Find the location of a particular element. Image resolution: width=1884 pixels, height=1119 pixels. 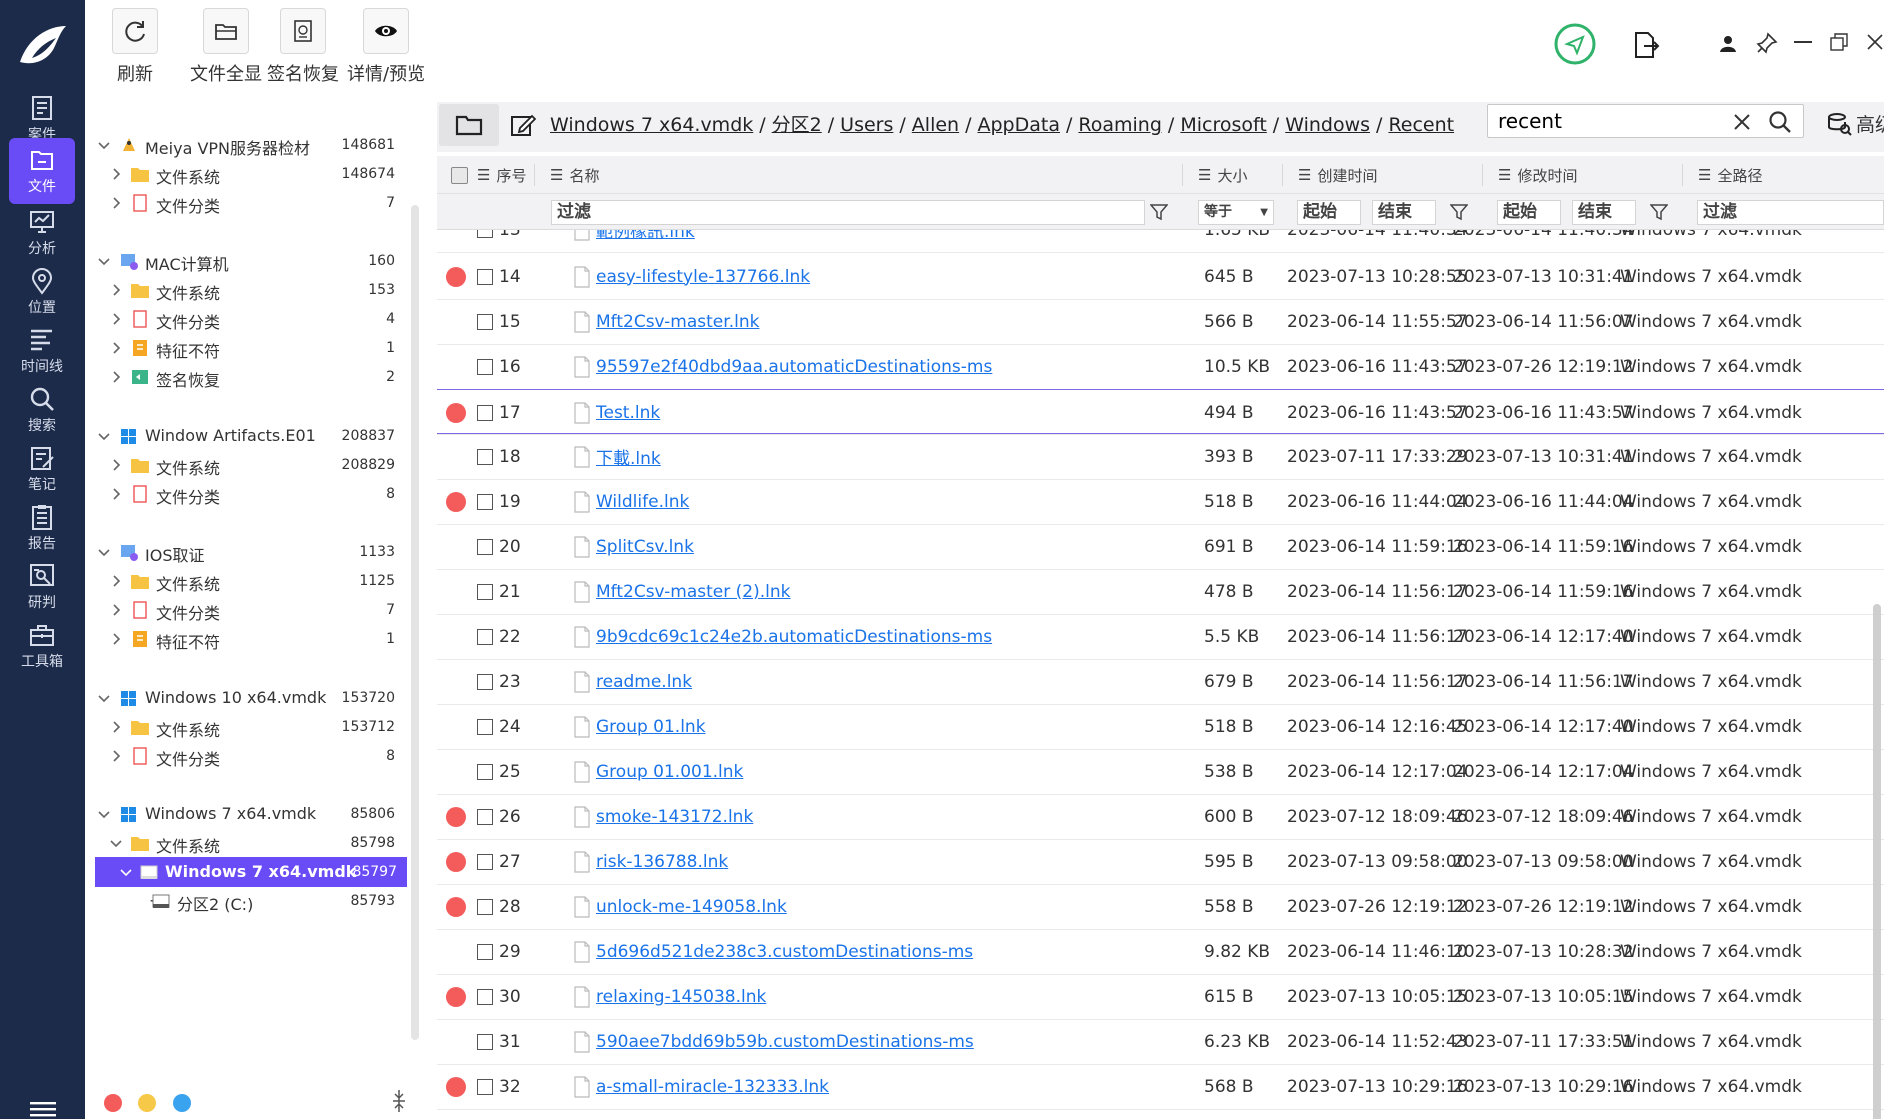

breadcrumb-item: AppData is located at coordinates (1019, 125).